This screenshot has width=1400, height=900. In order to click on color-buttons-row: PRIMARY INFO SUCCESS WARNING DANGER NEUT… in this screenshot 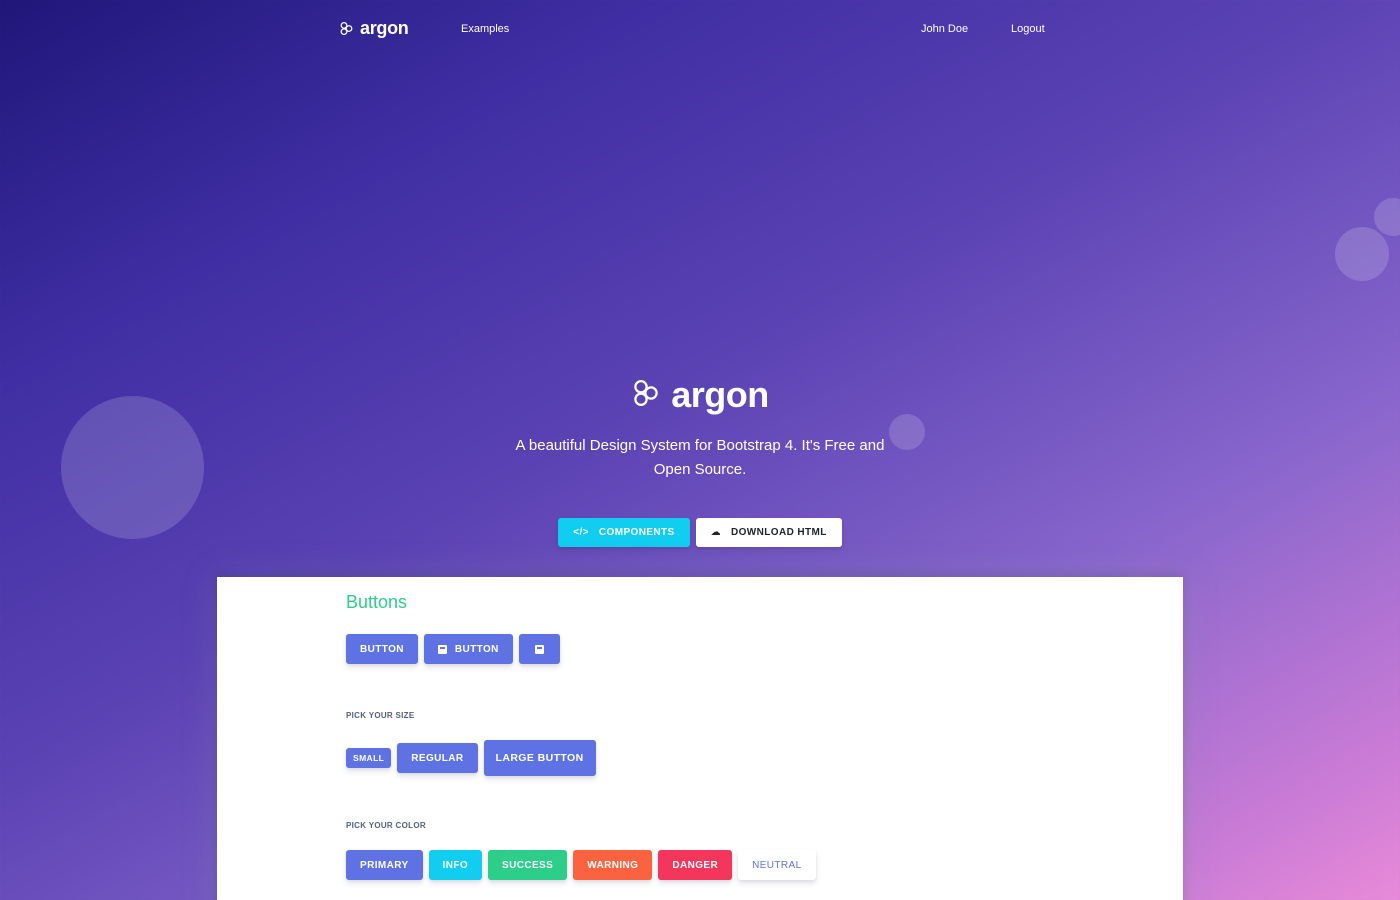, I will do `click(584, 865)`.